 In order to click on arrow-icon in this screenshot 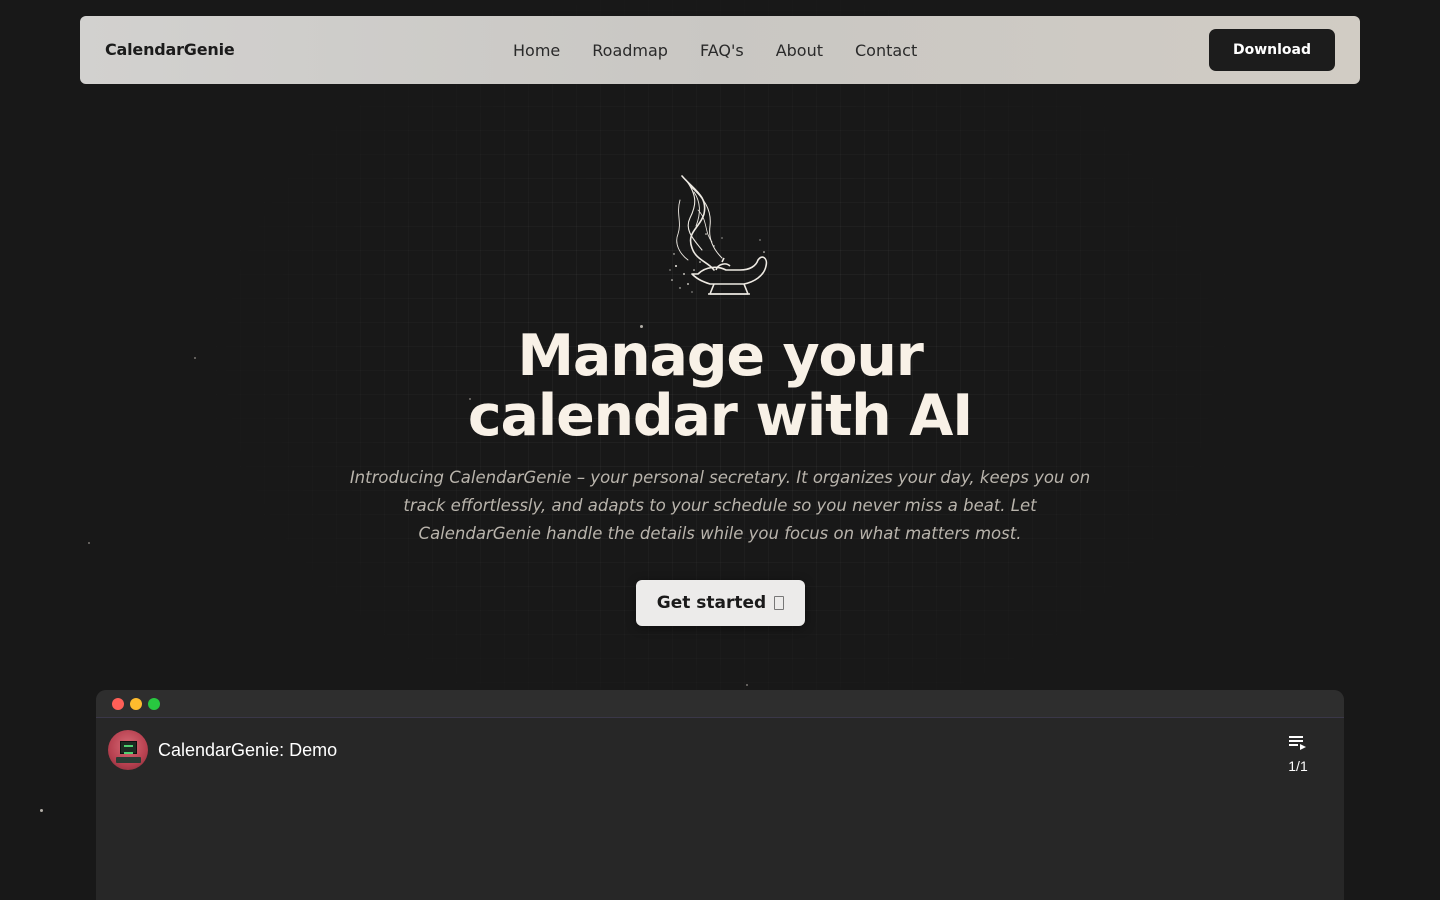, I will do `click(779, 603)`.